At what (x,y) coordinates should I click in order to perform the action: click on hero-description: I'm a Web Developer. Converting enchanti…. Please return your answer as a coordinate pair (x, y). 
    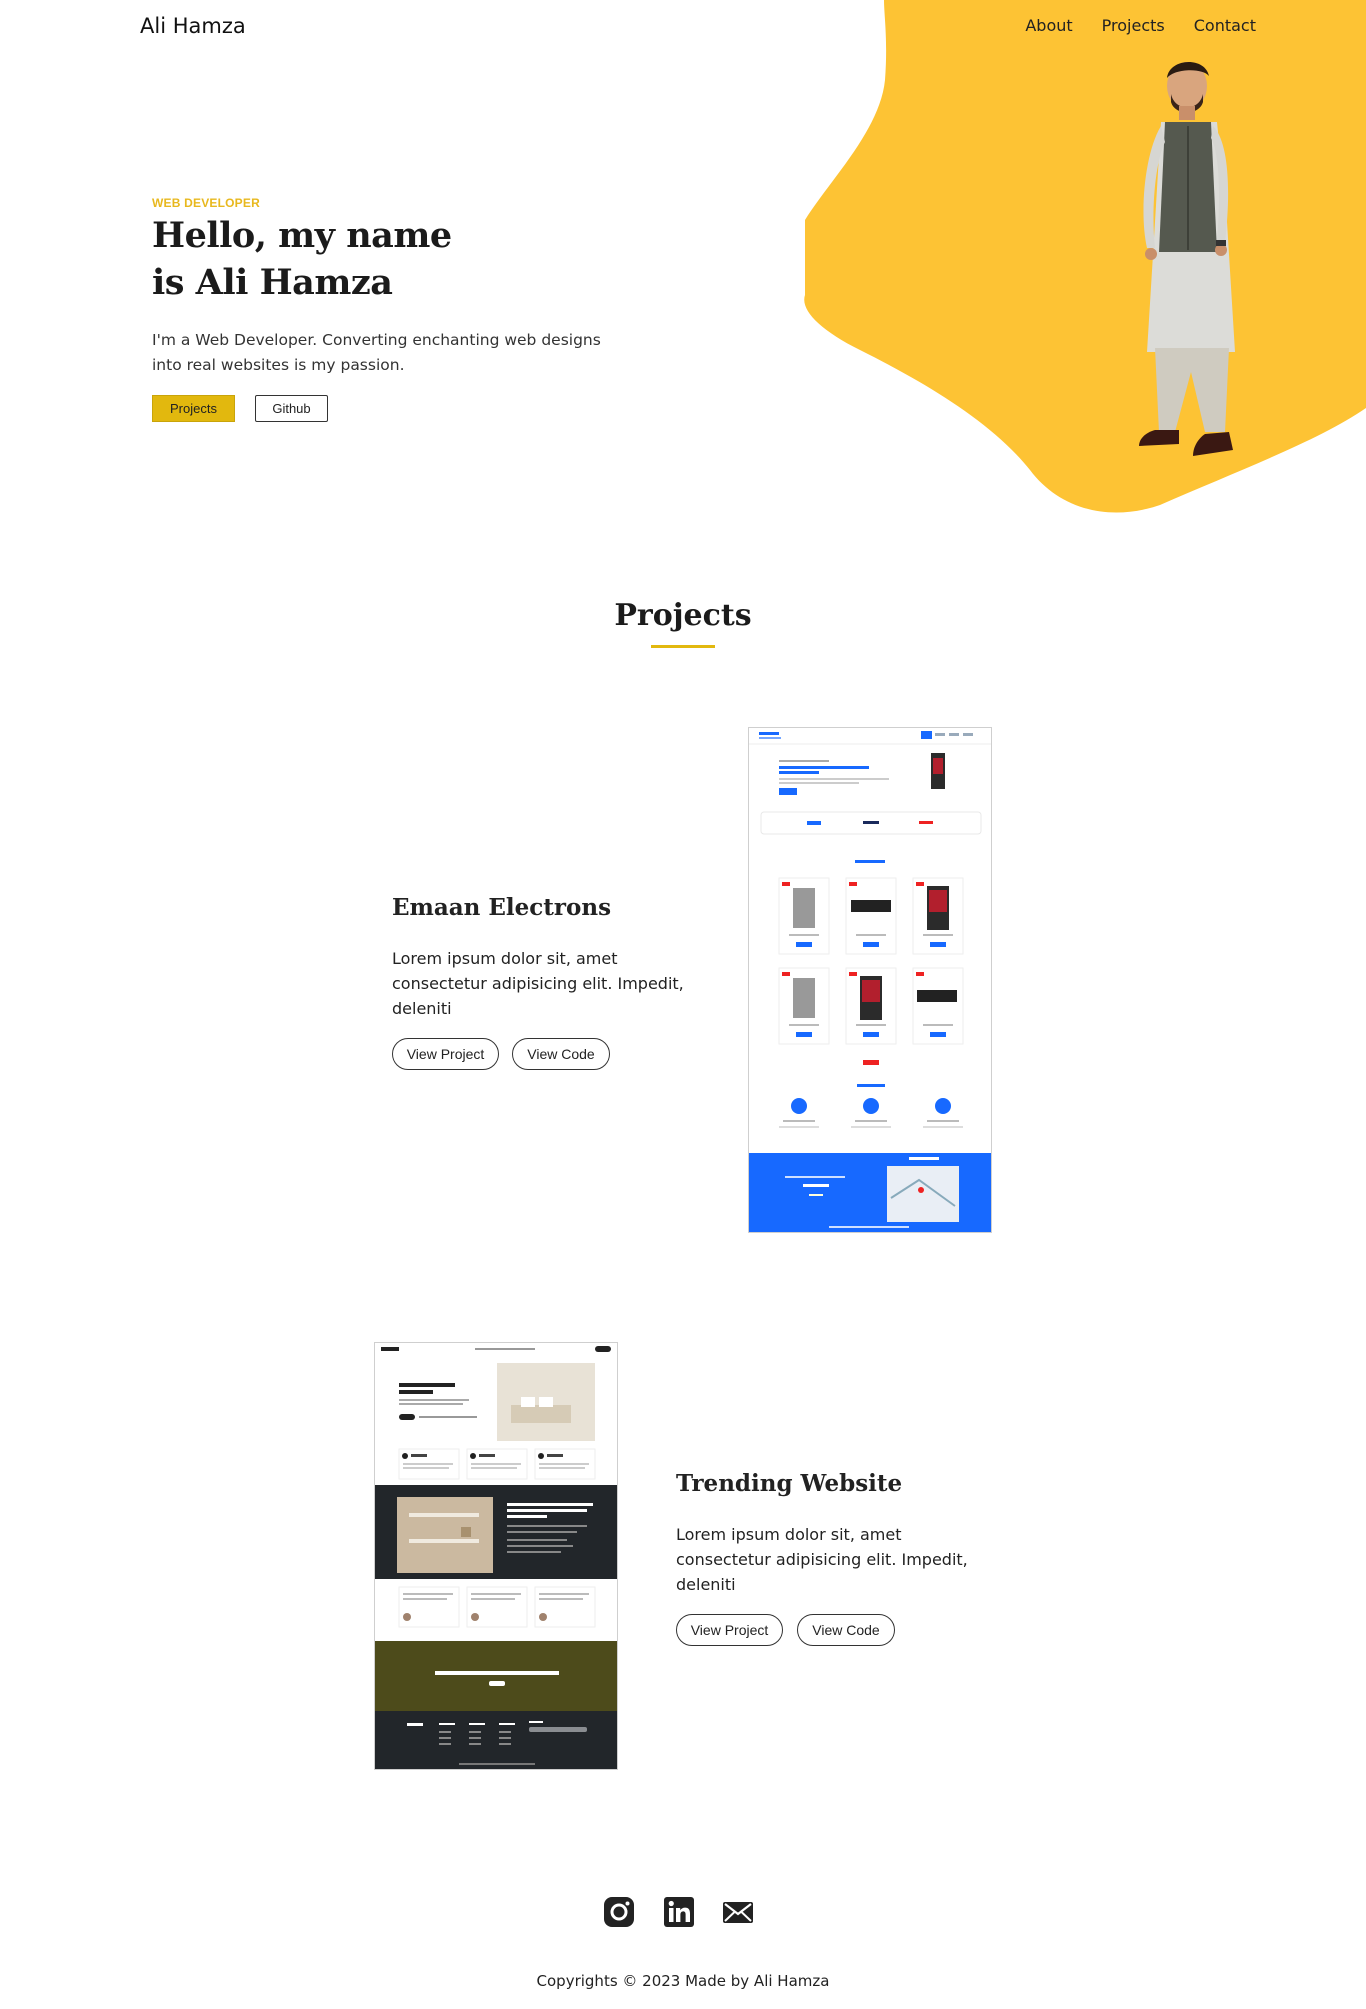
    Looking at the image, I should click on (376, 352).